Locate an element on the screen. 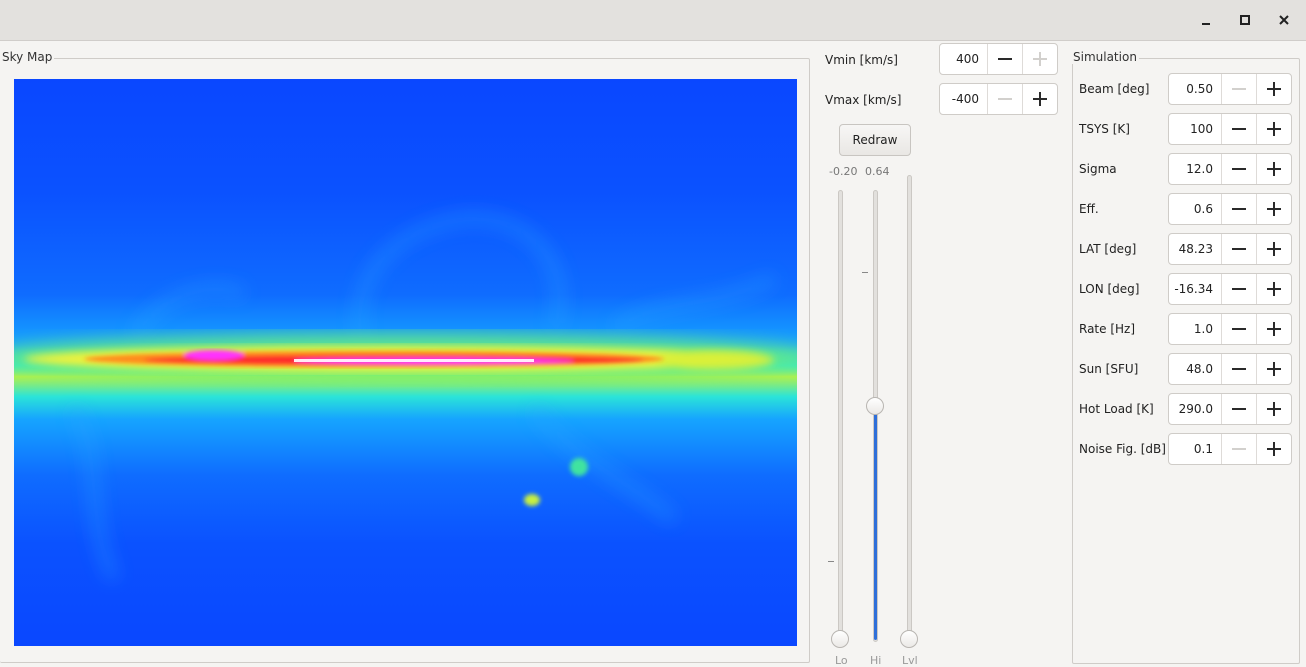 The width and height of the screenshot is (1306, 667). maximize-button is located at coordinates (1245, 20).